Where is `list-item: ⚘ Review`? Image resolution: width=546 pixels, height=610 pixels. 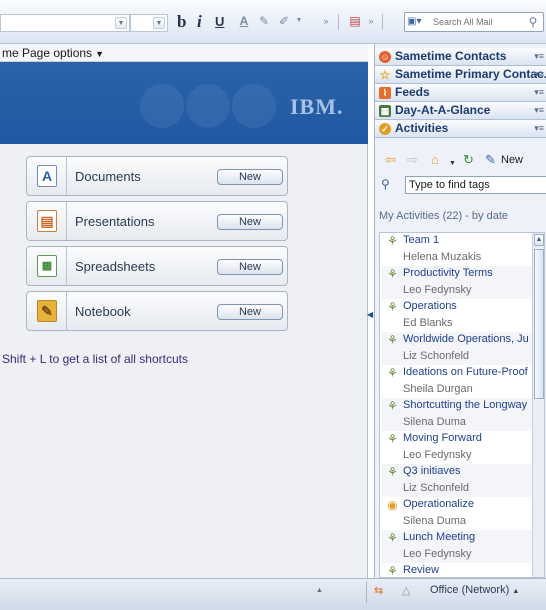 list-item: ⚘ Review is located at coordinates (457, 570).